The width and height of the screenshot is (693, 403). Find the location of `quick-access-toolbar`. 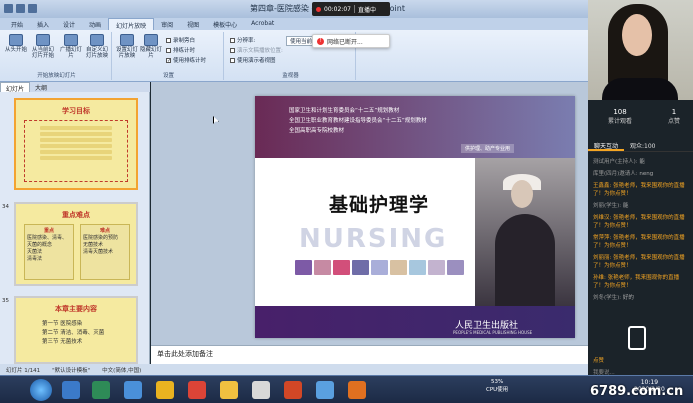

quick-access-toolbar is located at coordinates (28, 9).